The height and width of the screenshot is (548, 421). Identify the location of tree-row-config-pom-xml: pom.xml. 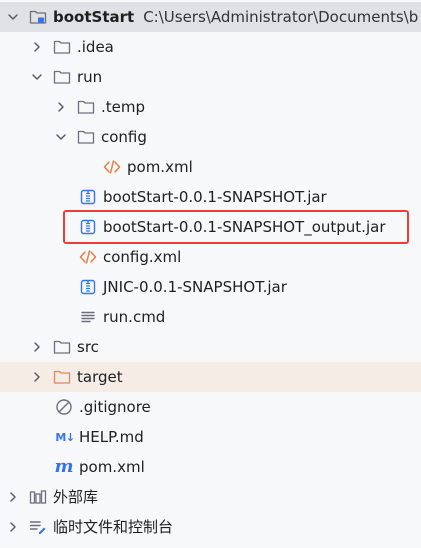
(210, 167).